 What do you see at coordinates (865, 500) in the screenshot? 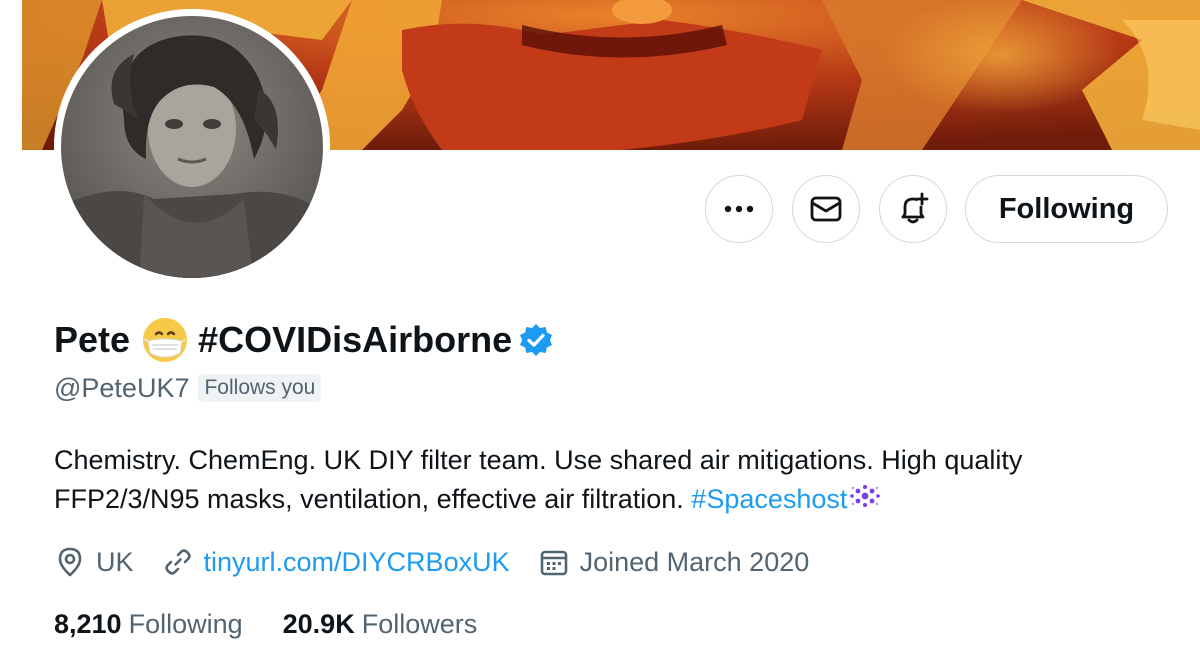
I see `sparkles-icon` at bounding box center [865, 500].